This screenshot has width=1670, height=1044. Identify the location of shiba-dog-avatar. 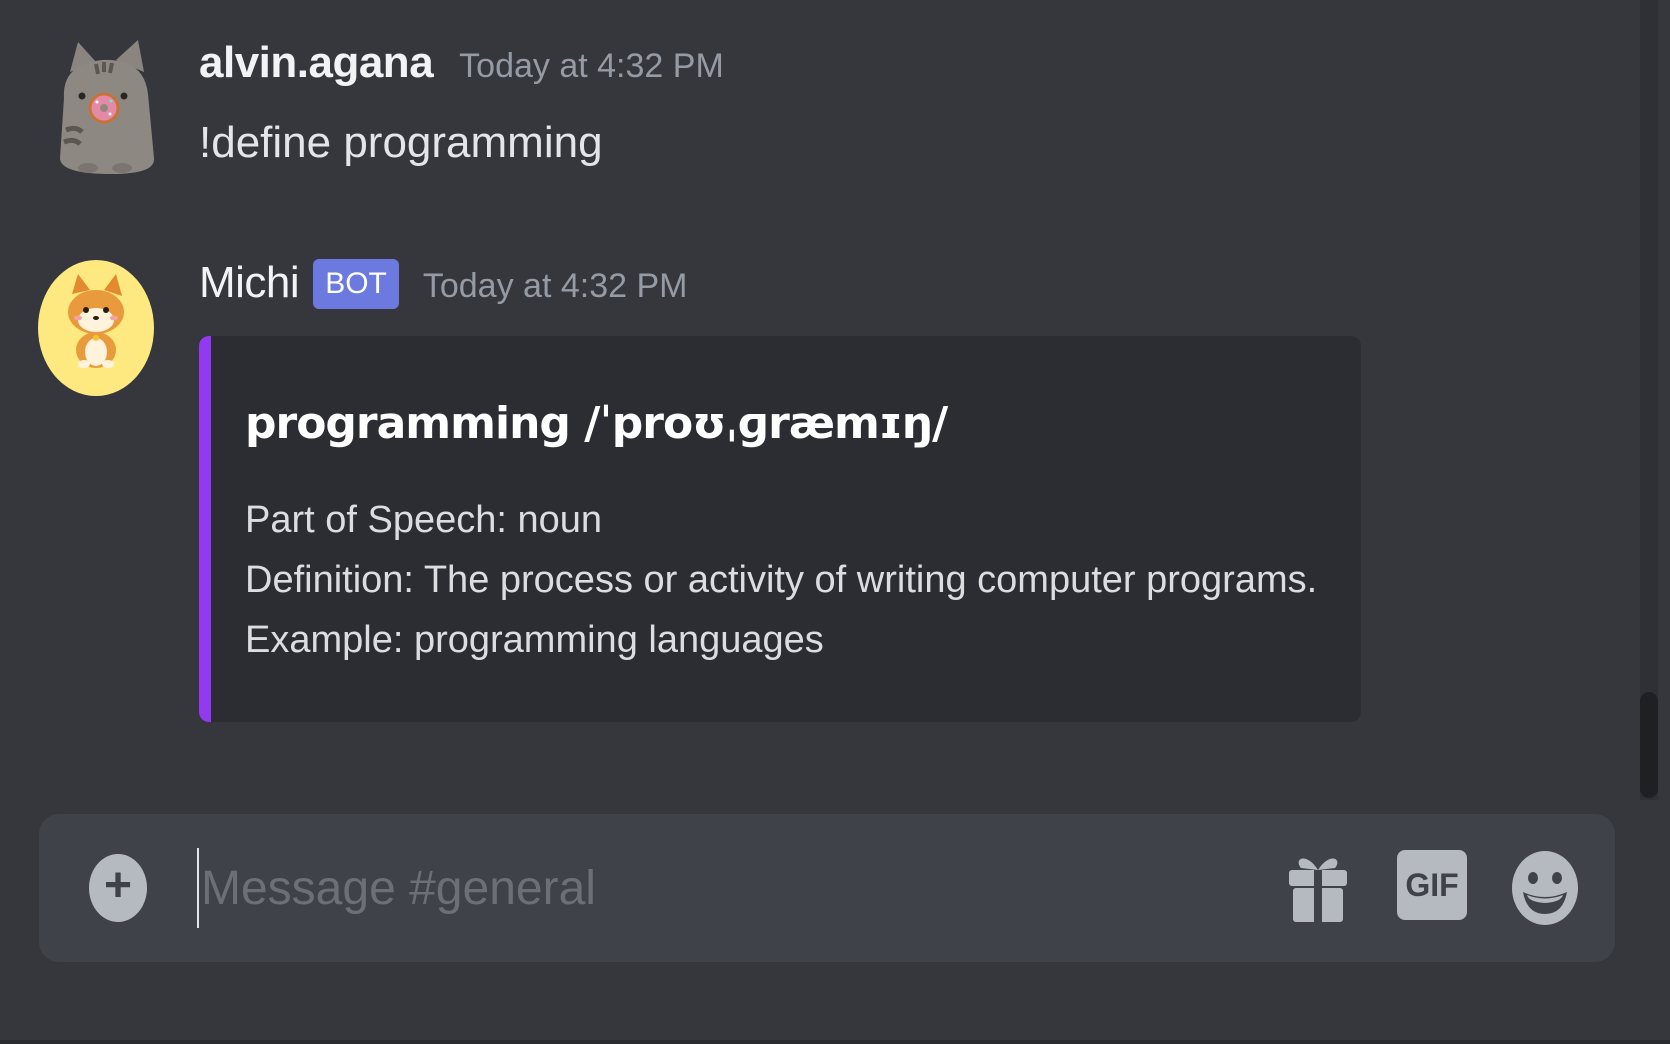
(96, 329).